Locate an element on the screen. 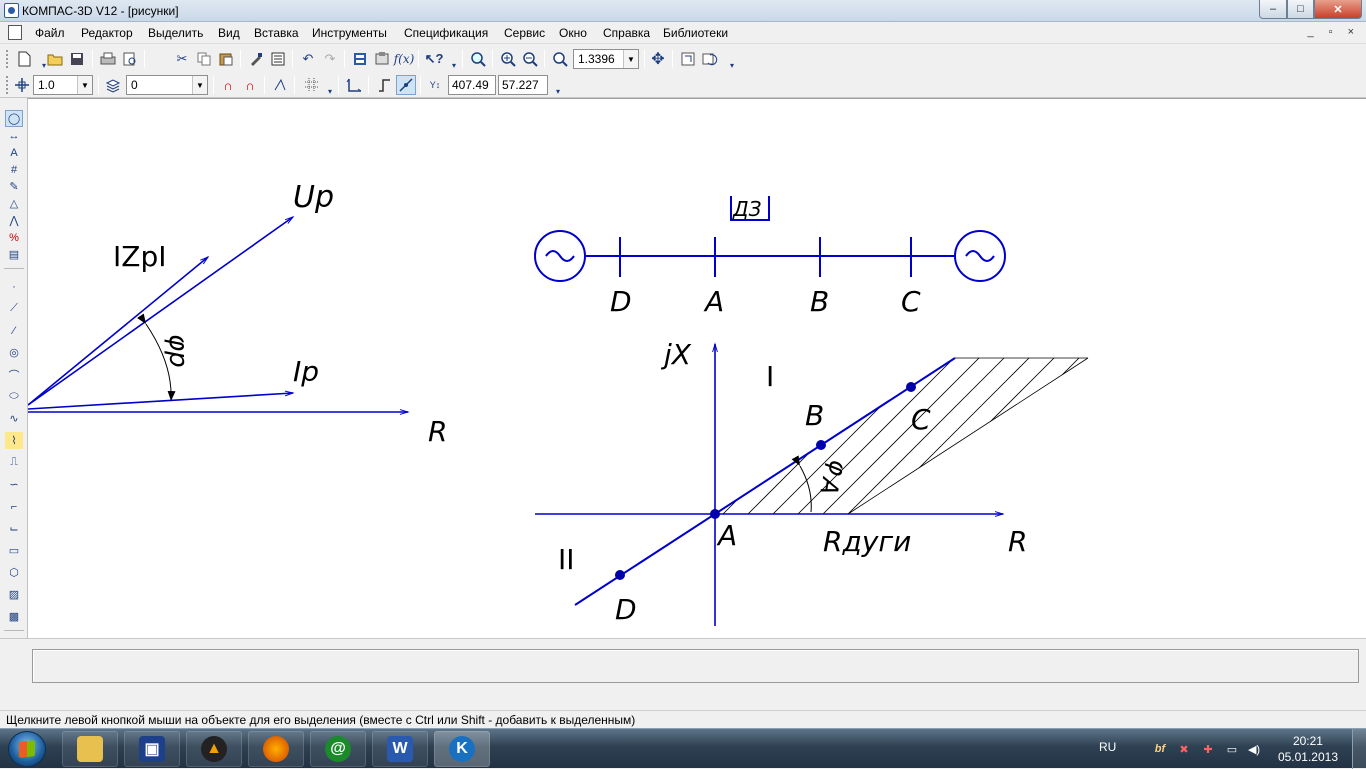 The image size is (1366, 769). pan-icon: ✥ is located at coordinates (658, 59).